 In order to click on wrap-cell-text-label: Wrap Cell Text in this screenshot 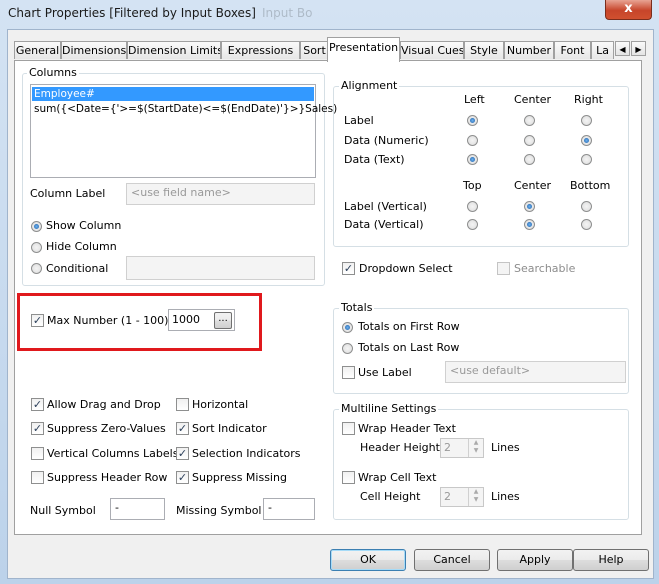, I will do `click(397, 477)`.